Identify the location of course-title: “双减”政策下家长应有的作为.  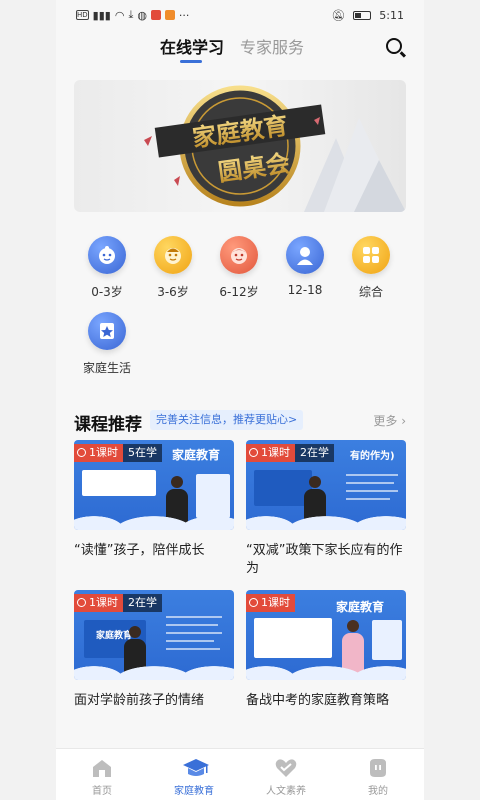
(324, 559).